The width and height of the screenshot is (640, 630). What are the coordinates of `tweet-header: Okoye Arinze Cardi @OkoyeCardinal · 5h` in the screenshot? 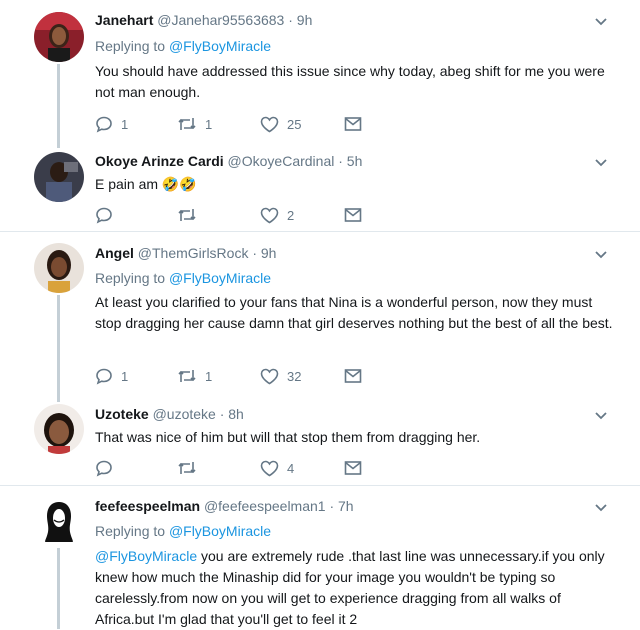 It's located at (228, 161).